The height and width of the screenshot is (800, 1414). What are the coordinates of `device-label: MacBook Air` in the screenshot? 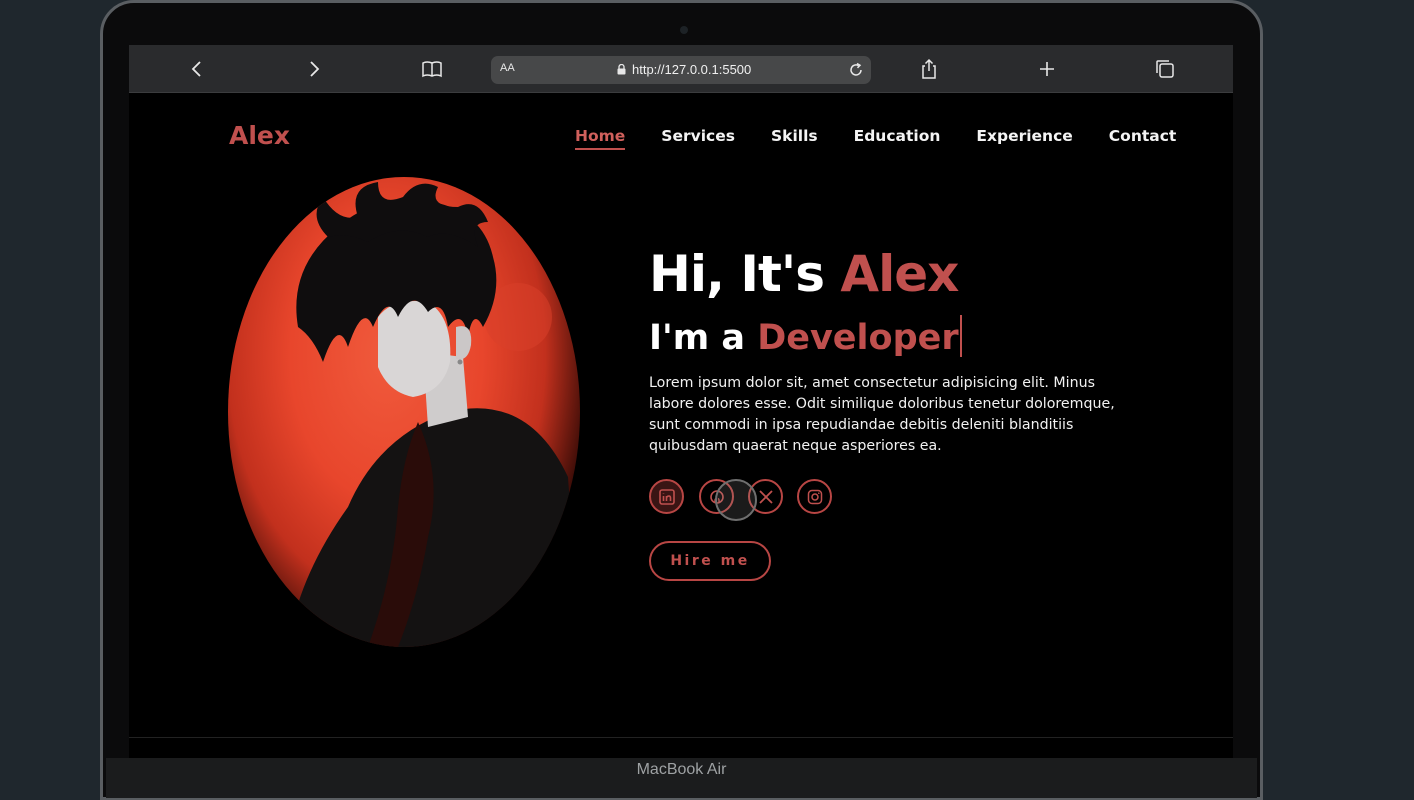 It's located at (681, 769).